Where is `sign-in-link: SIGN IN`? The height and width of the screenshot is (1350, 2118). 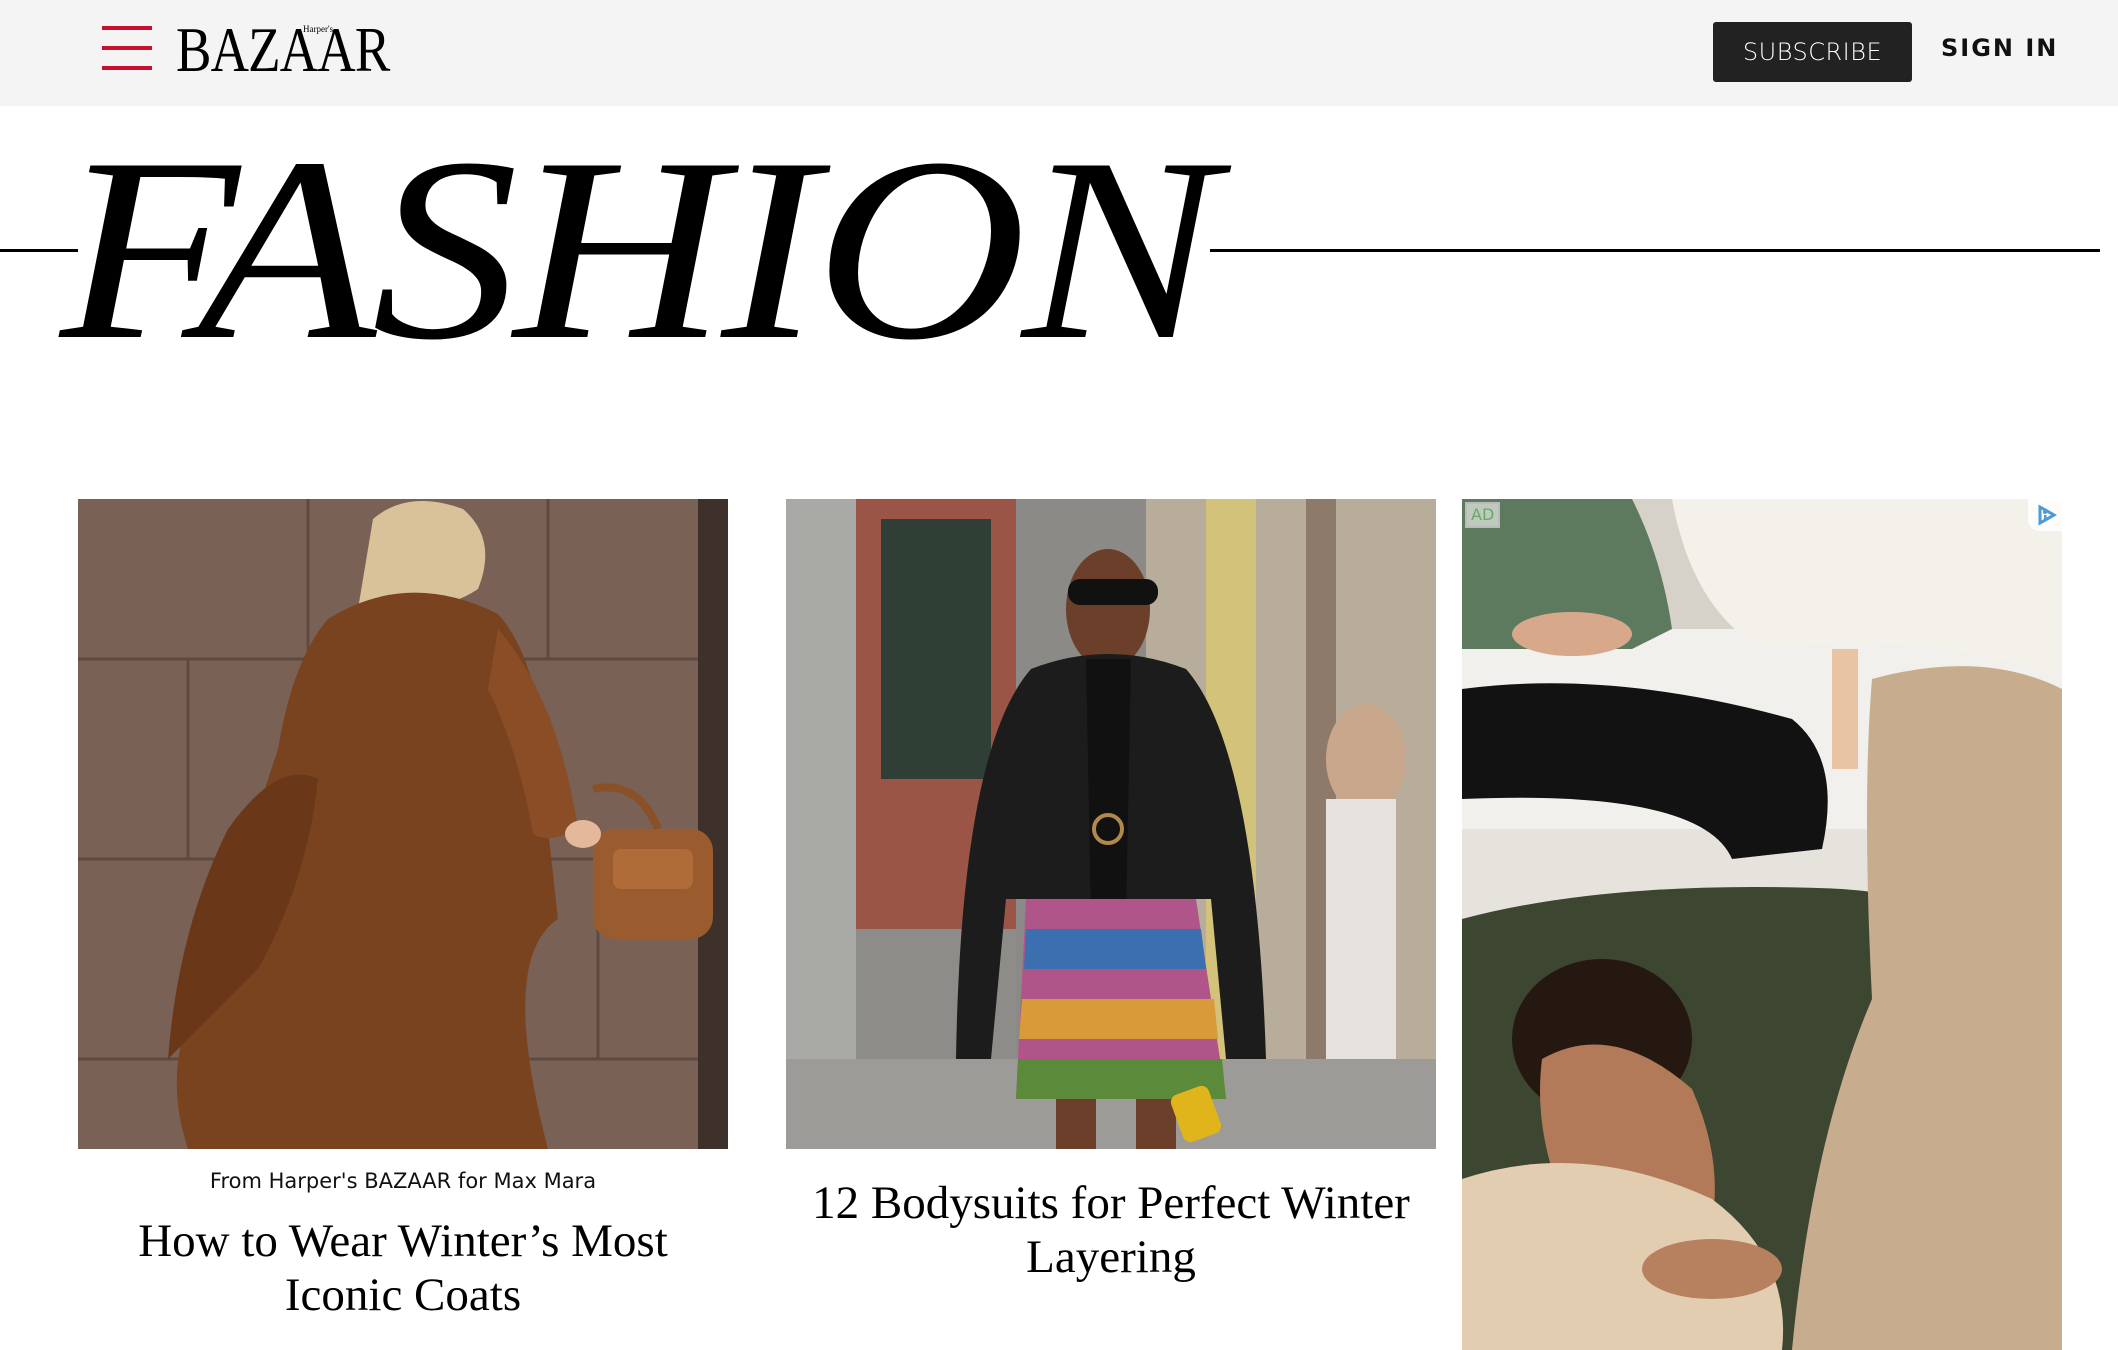
sign-in-link: SIGN IN is located at coordinates (1999, 48).